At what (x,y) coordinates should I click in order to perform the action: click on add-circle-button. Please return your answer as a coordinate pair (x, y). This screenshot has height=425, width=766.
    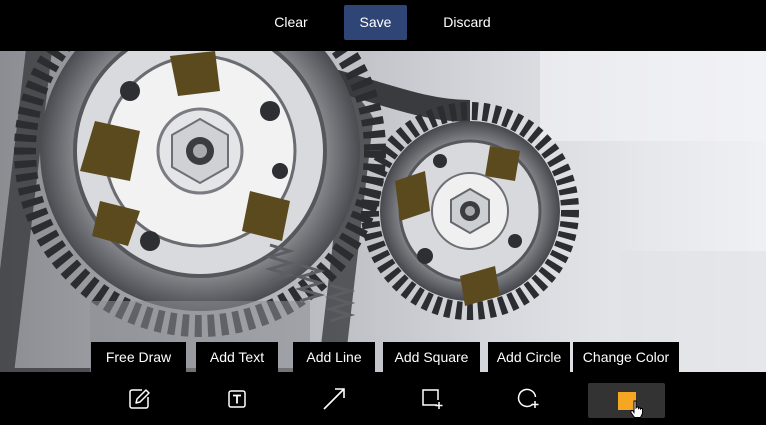
    Looking at the image, I should click on (528, 399).